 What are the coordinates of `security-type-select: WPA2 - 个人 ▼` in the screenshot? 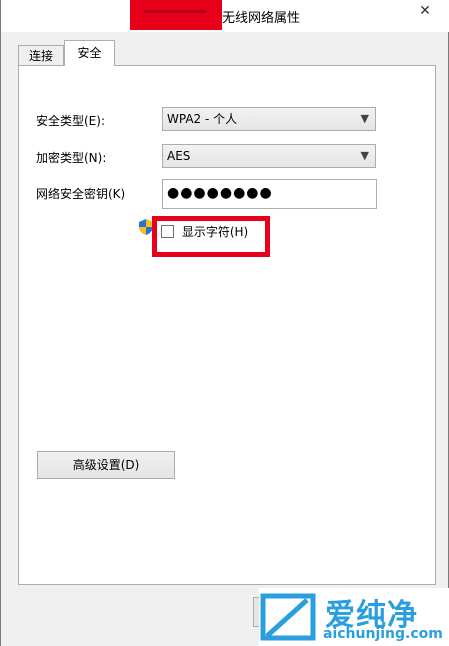 It's located at (269, 119).